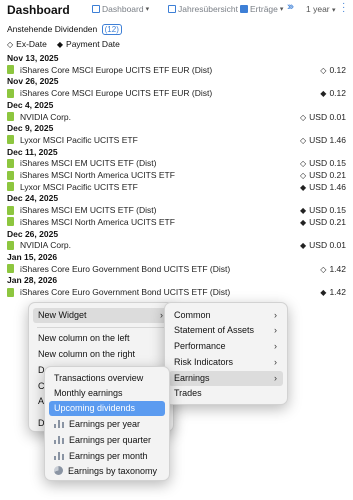 This screenshot has height=500, width=353. I want to click on breadcrumb-ertraege: Erträge ▾, so click(261, 9).